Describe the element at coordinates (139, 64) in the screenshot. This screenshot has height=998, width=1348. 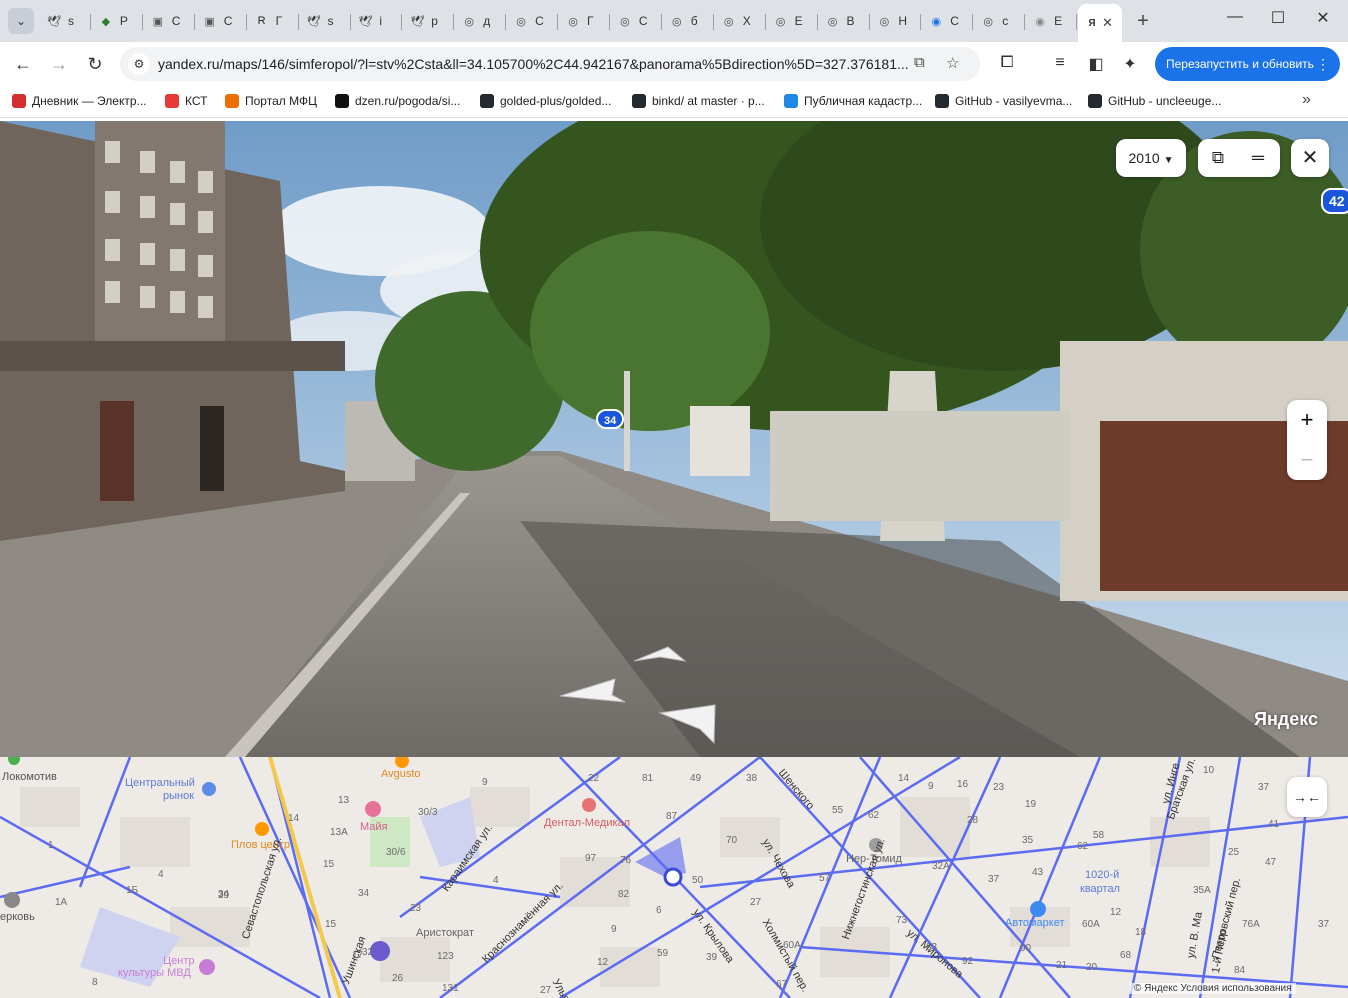
I see `site-info-icon: ⚙` at that location.